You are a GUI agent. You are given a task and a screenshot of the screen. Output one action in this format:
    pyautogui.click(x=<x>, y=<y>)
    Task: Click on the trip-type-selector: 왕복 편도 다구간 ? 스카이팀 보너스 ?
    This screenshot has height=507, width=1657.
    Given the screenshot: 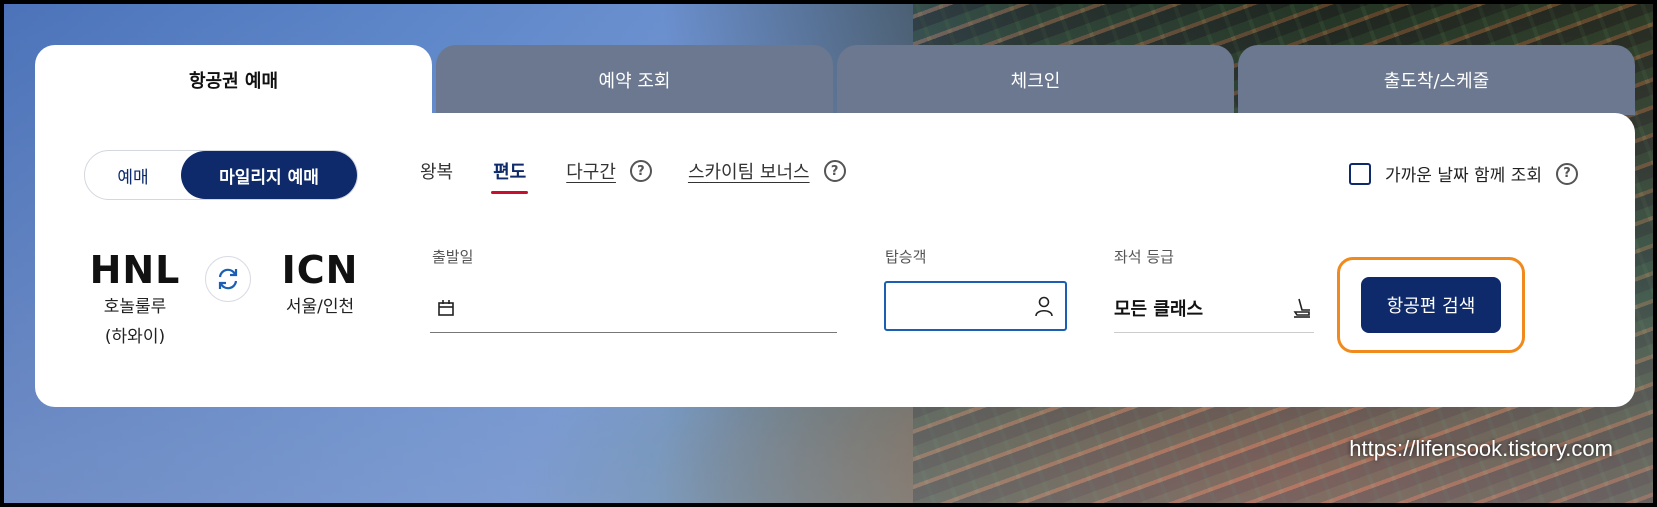 What is the action you would take?
    pyautogui.click(x=651, y=176)
    